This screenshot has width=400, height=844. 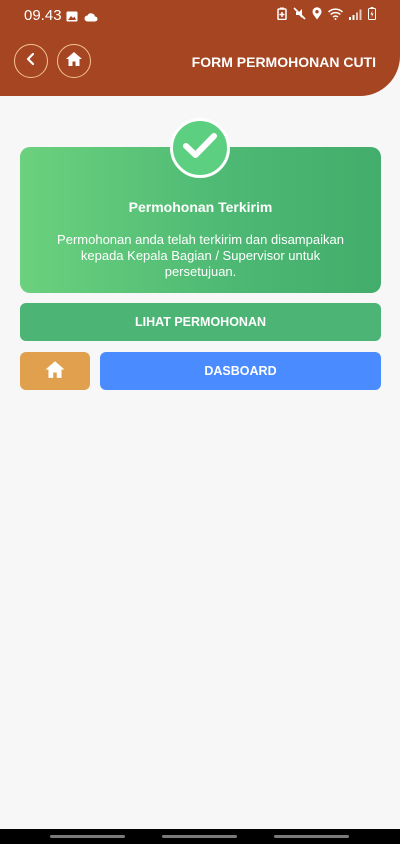 I want to click on success-title: Permohonan Terkirim, so click(x=200, y=207).